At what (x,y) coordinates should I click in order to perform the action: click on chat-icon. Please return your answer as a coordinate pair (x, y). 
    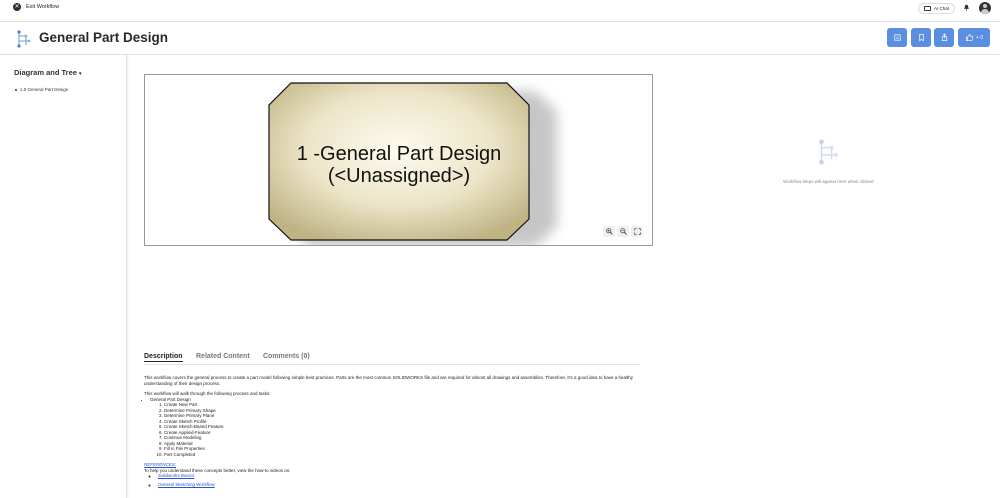
    Looking at the image, I should click on (927, 8).